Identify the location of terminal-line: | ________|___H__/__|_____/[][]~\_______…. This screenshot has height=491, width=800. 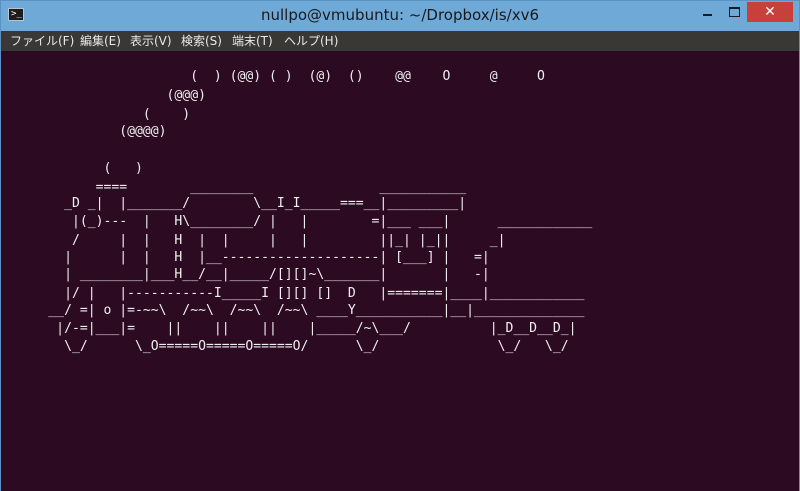
(245, 274).